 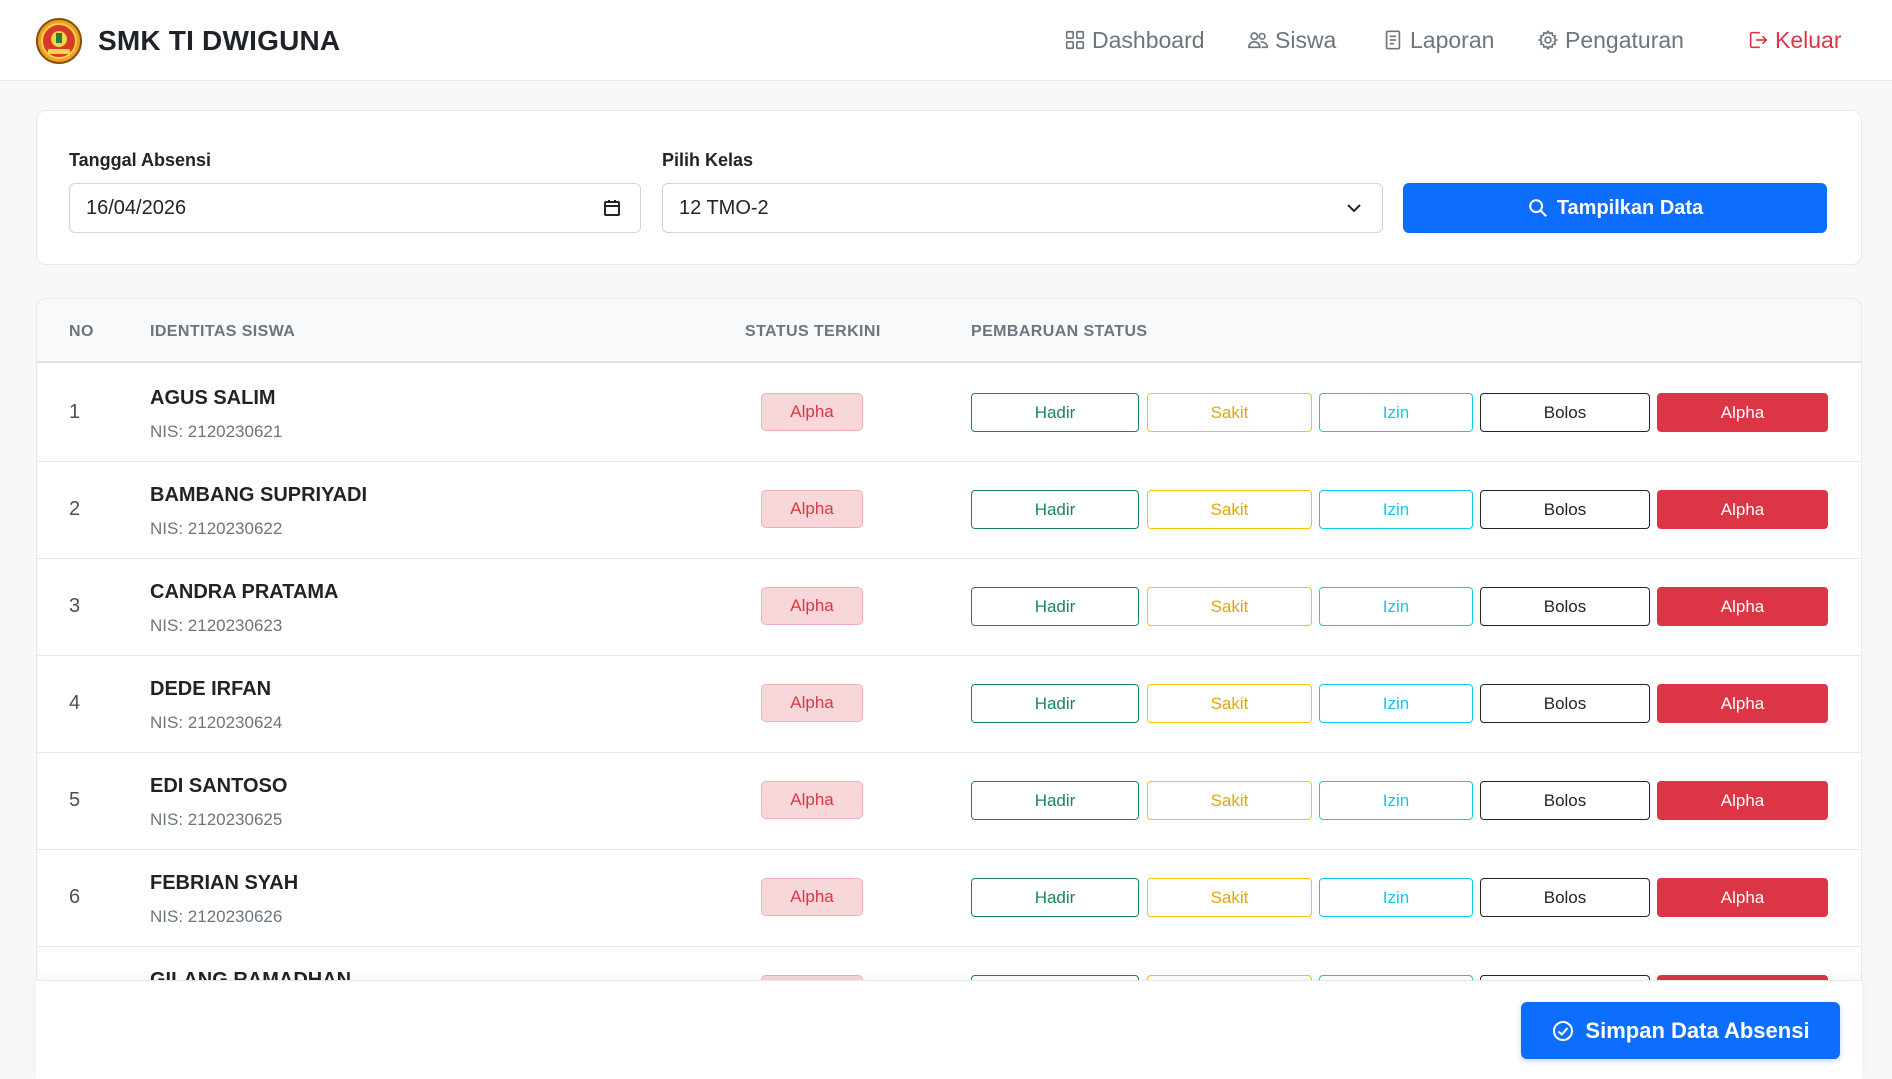 What do you see at coordinates (708, 160) in the screenshot?
I see `class-label: Pilih Kelas` at bounding box center [708, 160].